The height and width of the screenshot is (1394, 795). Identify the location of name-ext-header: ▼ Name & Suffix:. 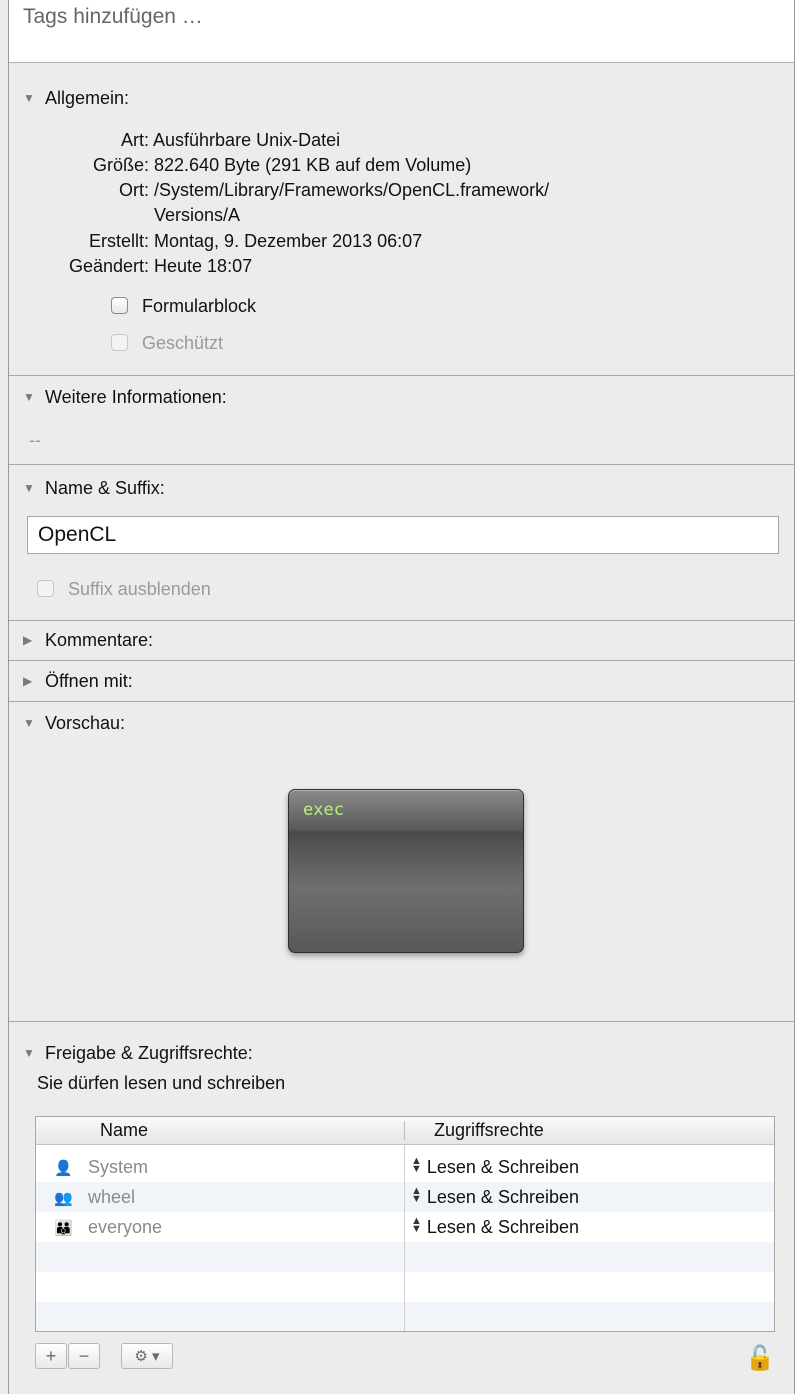
(94, 488).